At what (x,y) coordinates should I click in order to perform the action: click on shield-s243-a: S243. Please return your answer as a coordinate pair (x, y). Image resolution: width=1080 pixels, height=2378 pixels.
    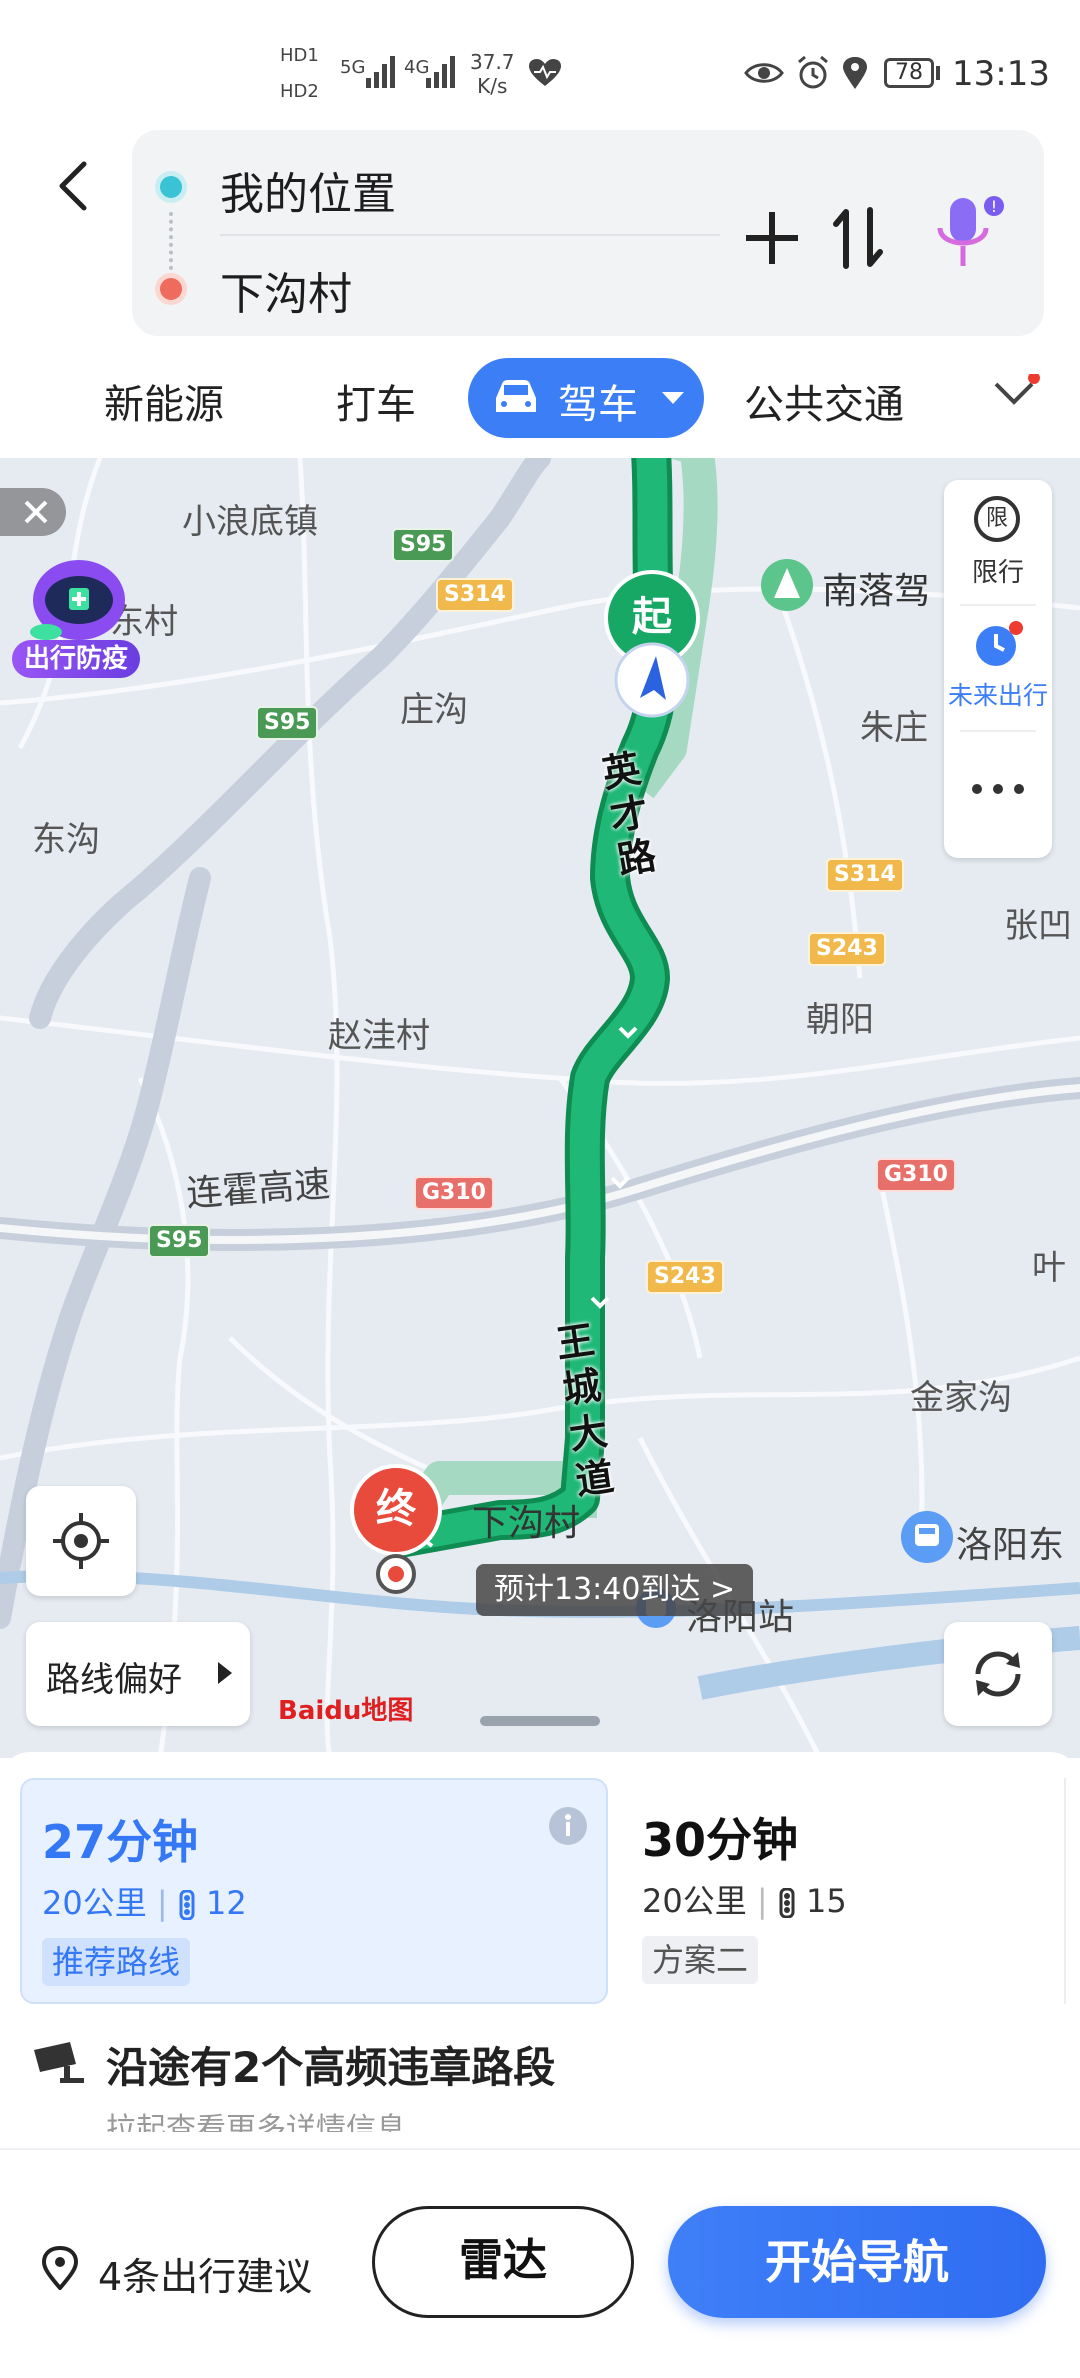
    Looking at the image, I should click on (847, 949).